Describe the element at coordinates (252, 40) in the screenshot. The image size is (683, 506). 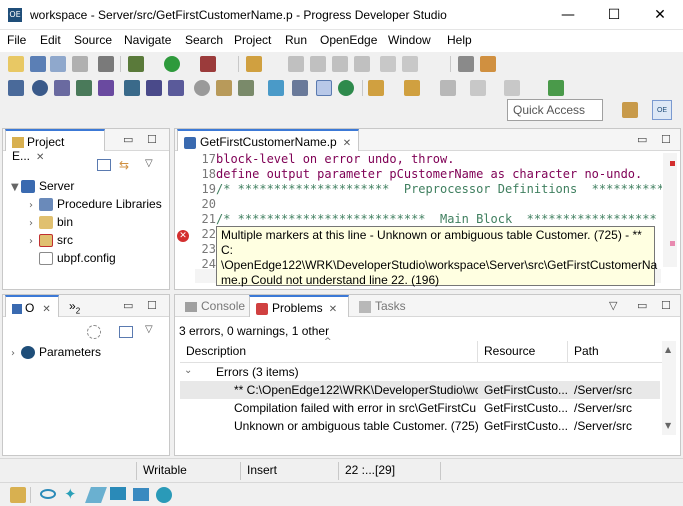
I see `menu-project: Project` at that location.